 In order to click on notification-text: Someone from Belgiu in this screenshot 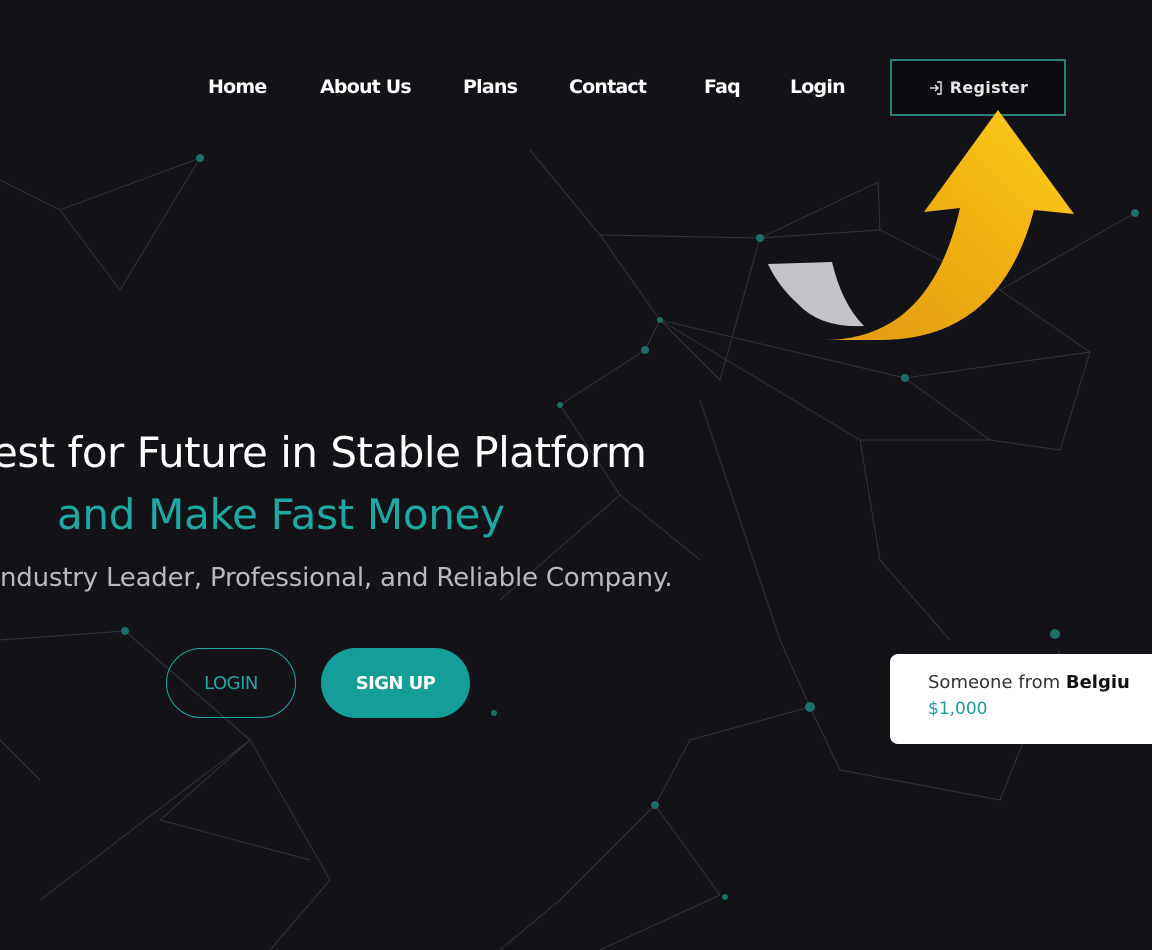, I will do `click(1040, 682)`.